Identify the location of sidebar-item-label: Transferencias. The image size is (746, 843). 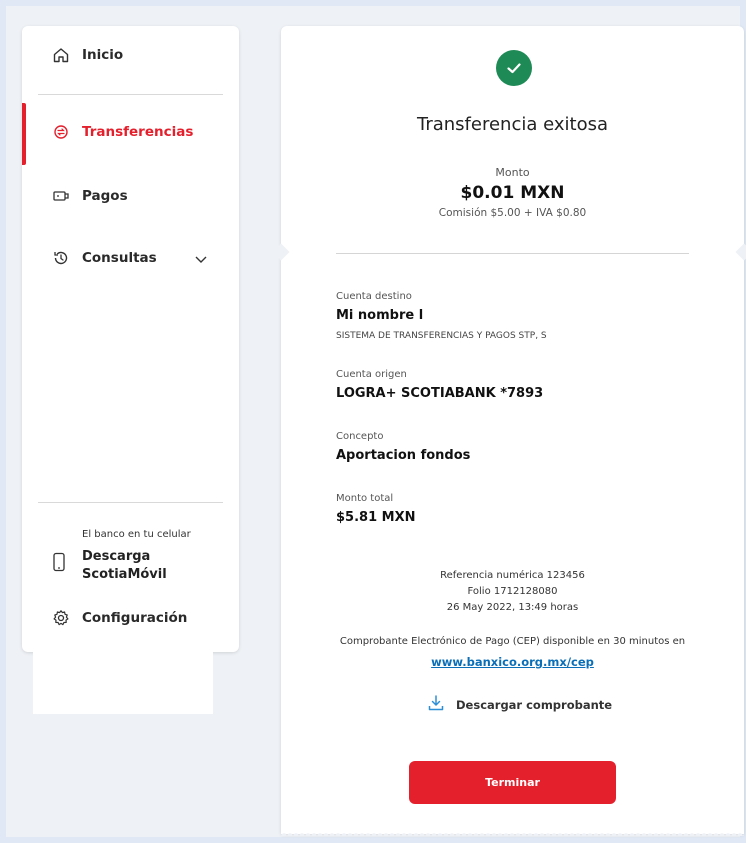
(138, 132).